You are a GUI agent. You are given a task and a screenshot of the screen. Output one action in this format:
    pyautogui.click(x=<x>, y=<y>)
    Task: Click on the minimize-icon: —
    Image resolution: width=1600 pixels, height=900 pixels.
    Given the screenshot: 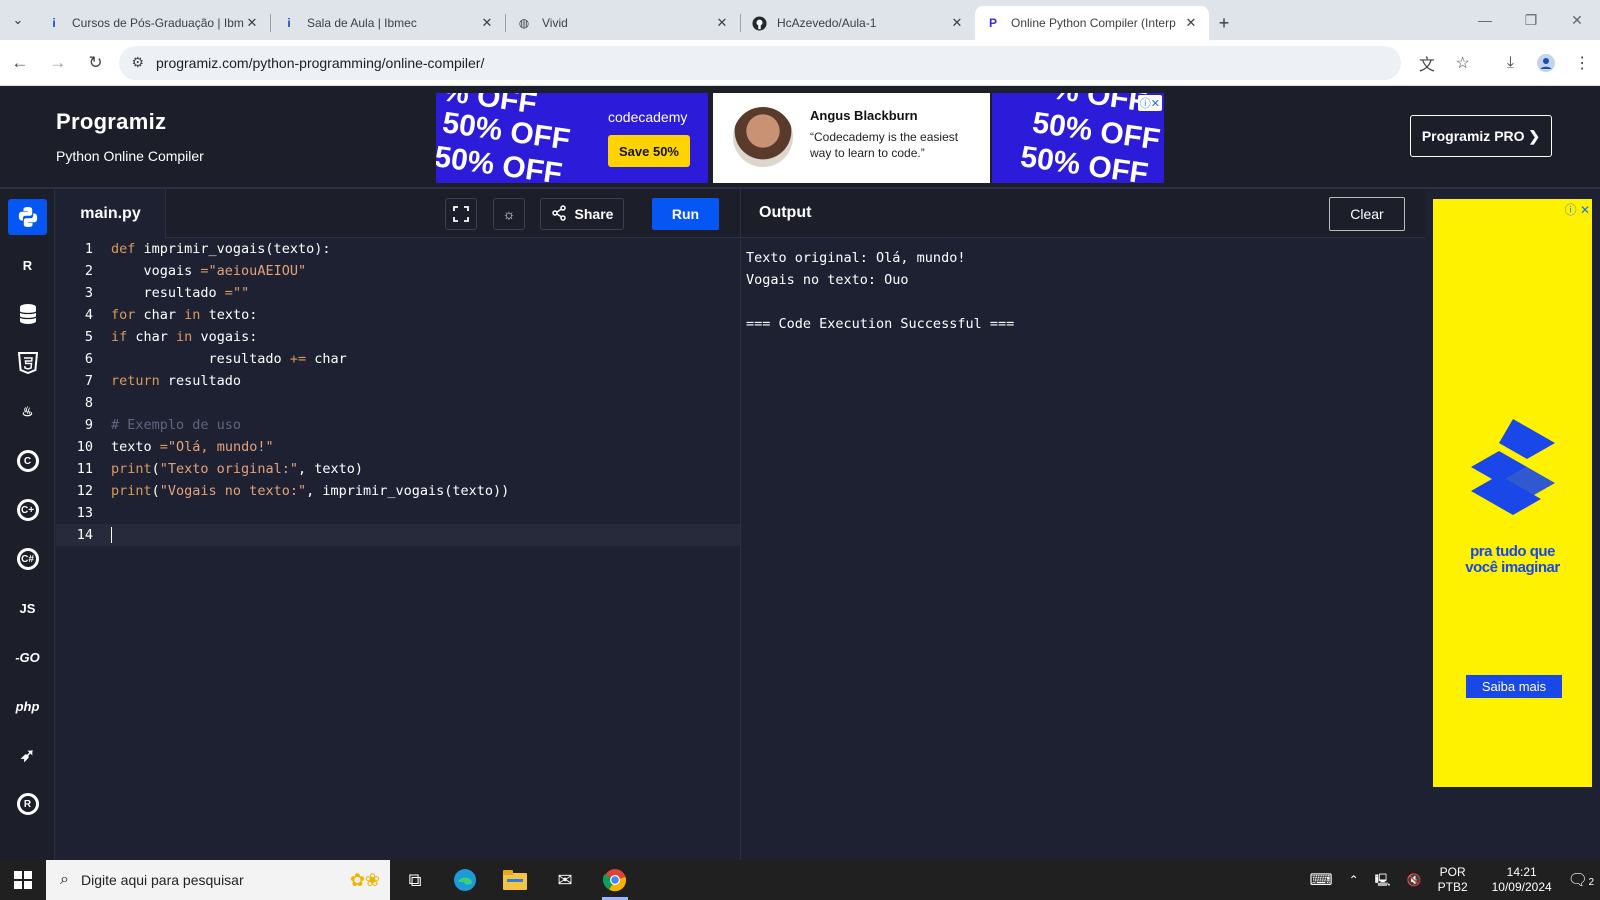 What is the action you would take?
    pyautogui.click(x=1485, y=20)
    